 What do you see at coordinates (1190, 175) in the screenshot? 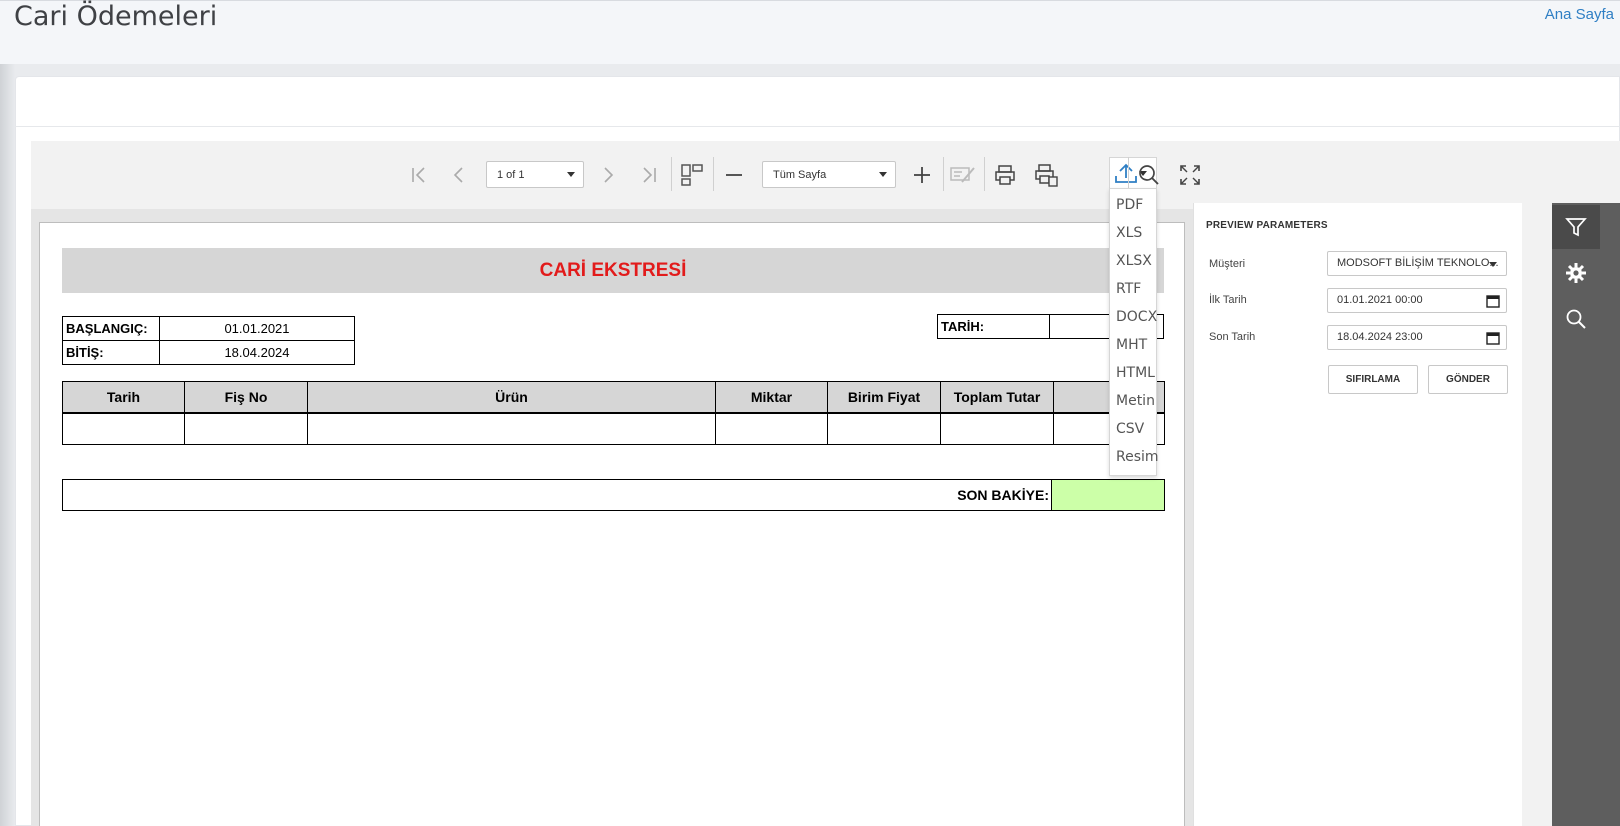
I see `fullscreen-icon` at bounding box center [1190, 175].